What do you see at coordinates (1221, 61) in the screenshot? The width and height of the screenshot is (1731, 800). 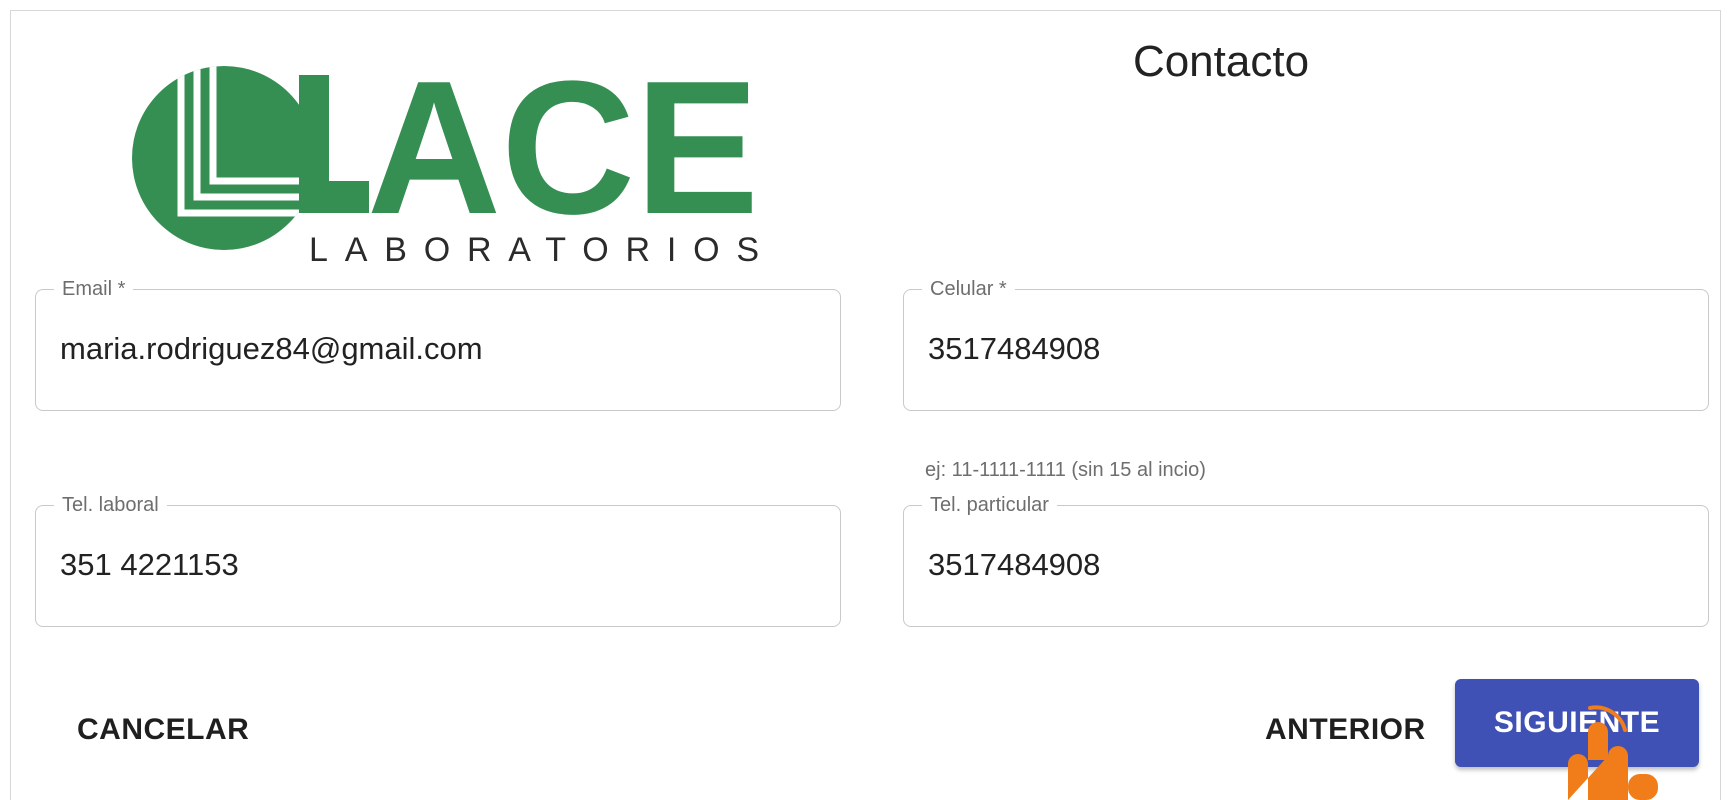 I see `page-title: Contacto` at bounding box center [1221, 61].